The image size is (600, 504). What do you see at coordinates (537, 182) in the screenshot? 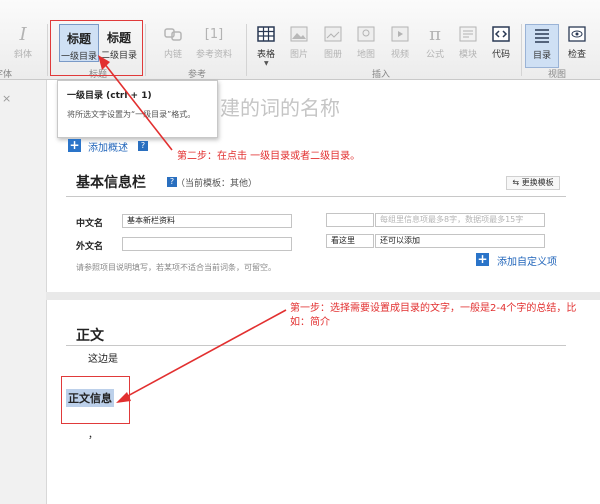
I see `switch-template-label: 更换模板` at bounding box center [537, 182].